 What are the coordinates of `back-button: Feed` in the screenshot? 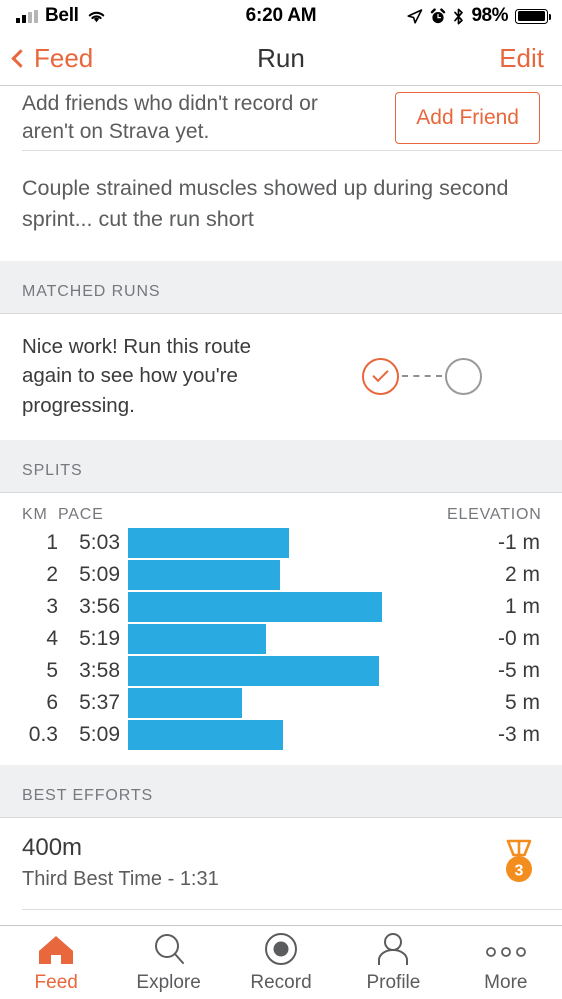 It's located at (46, 58).